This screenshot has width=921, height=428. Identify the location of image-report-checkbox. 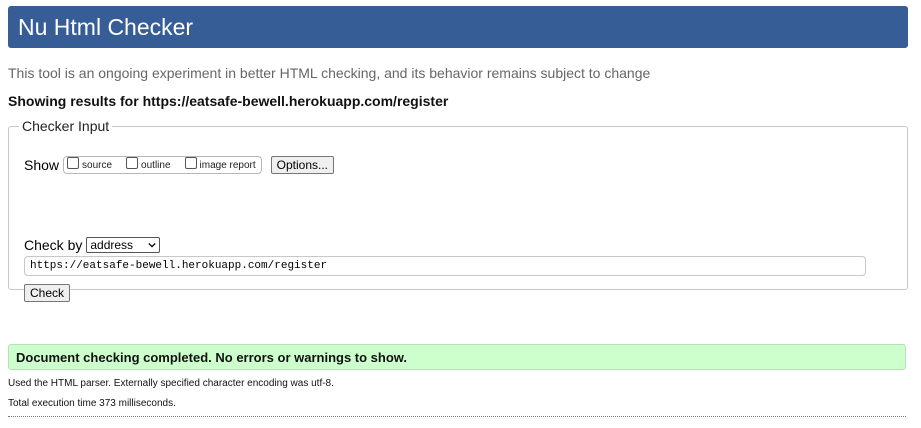
(190, 163).